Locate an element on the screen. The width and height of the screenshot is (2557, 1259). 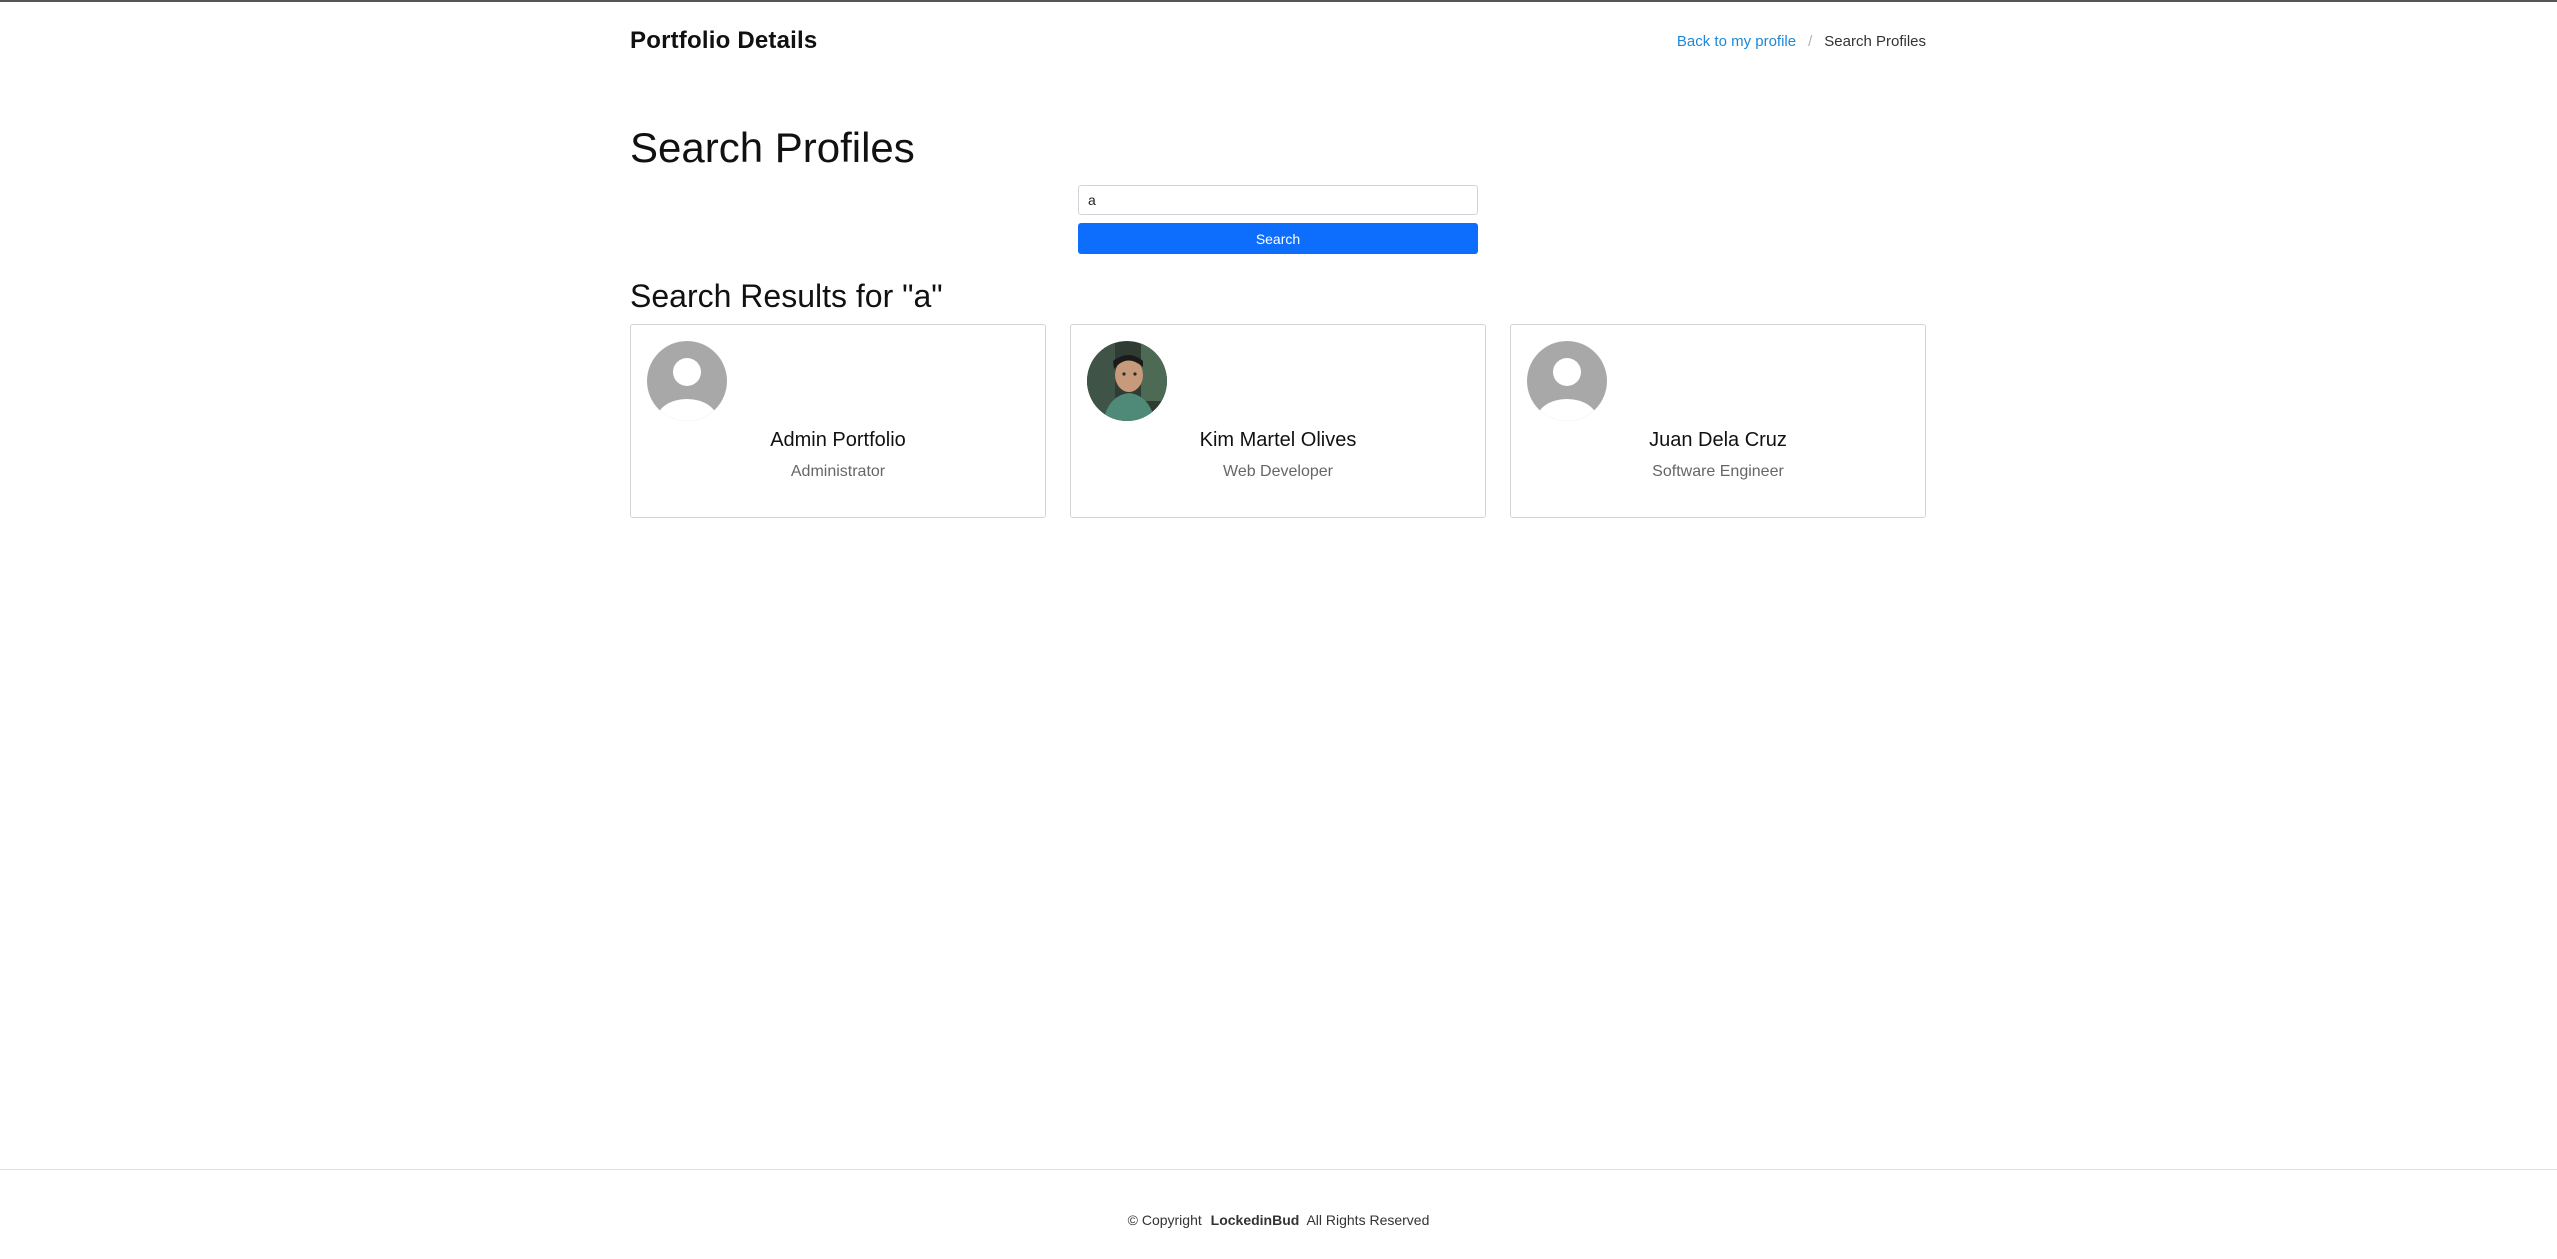
profile-name: Kim Martel Olives is located at coordinates (1278, 440).